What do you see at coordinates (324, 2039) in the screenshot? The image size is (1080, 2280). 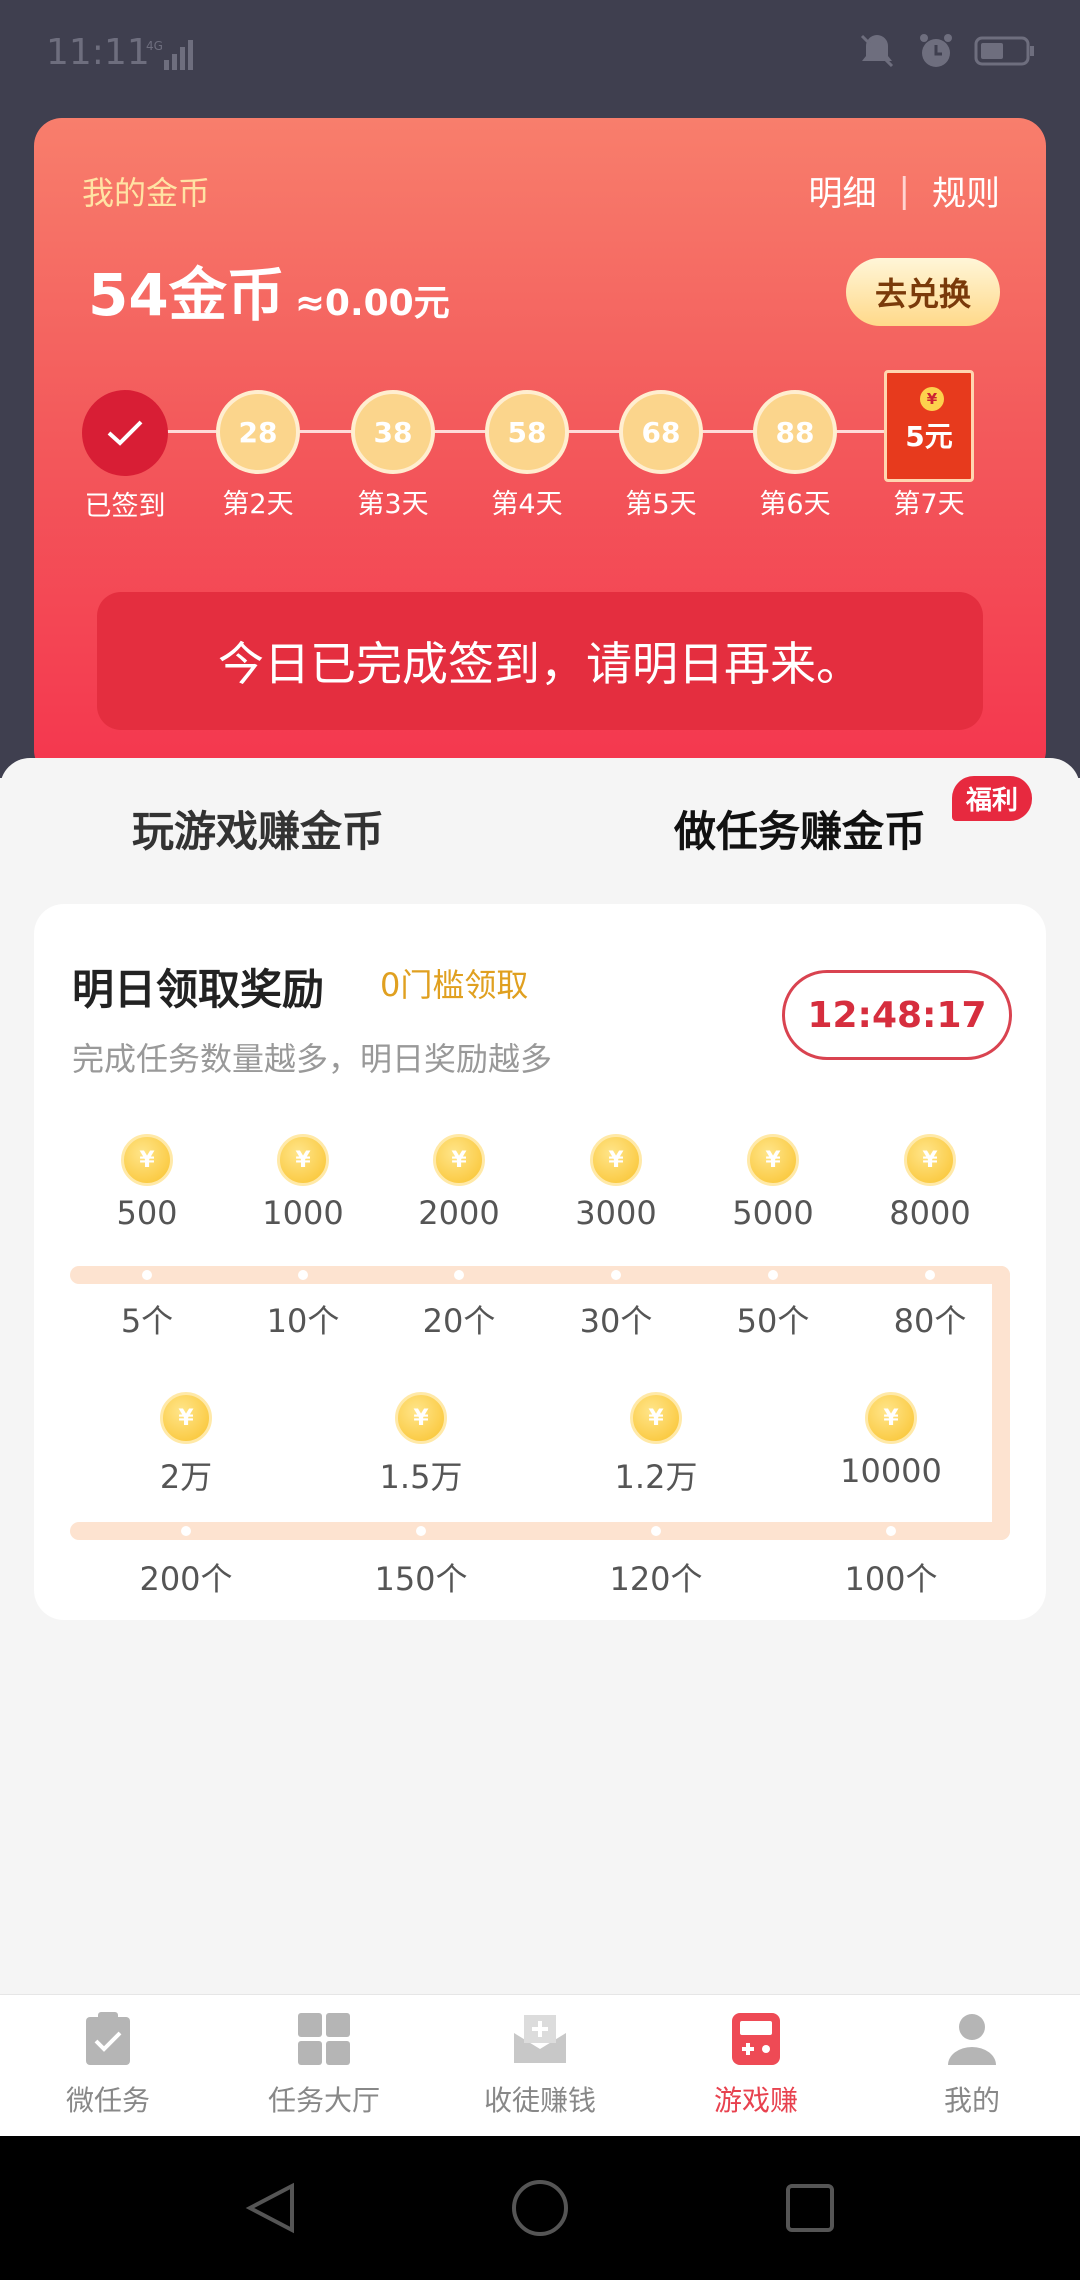 I see `grid-icon` at bounding box center [324, 2039].